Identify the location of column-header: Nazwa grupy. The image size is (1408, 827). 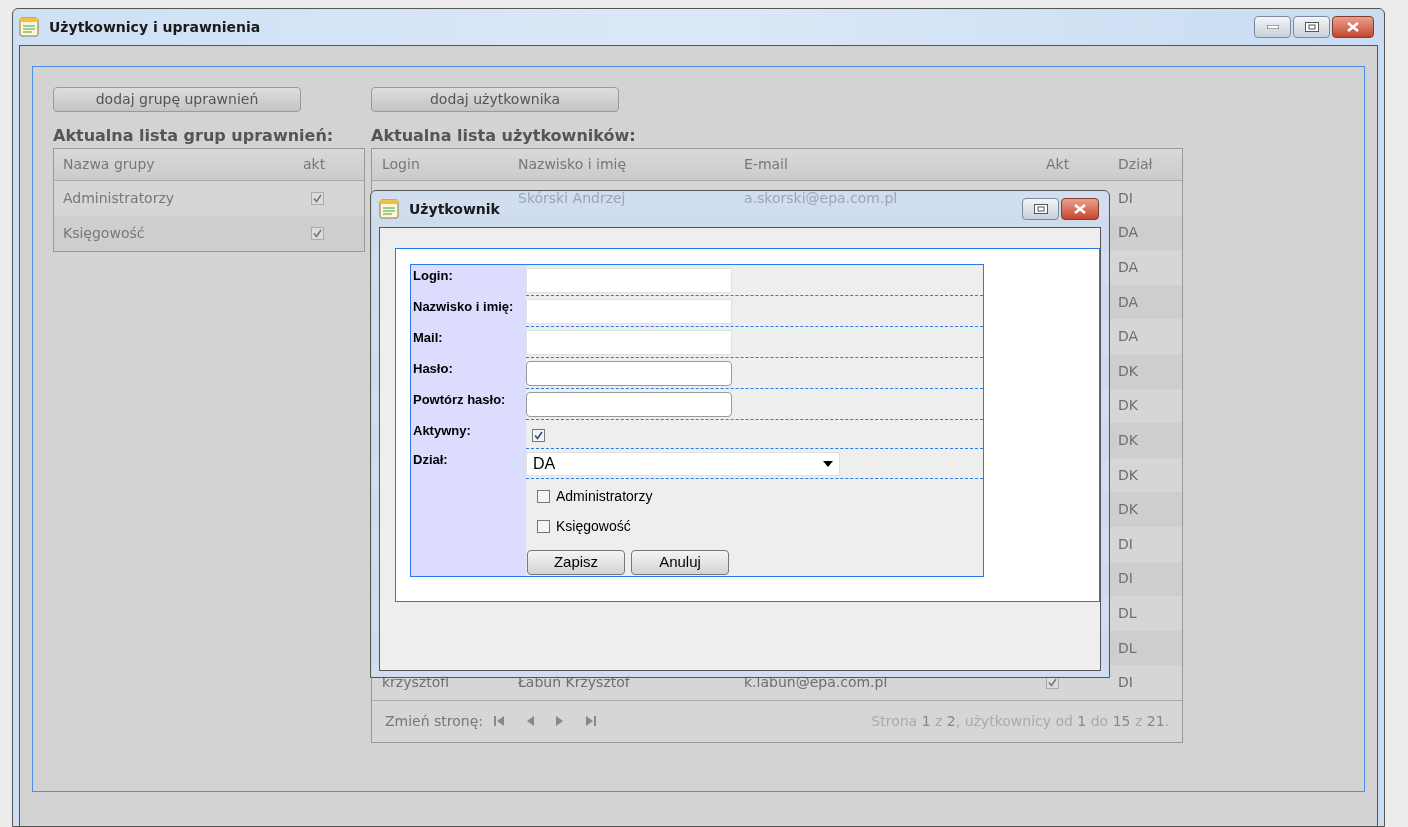
(109, 164).